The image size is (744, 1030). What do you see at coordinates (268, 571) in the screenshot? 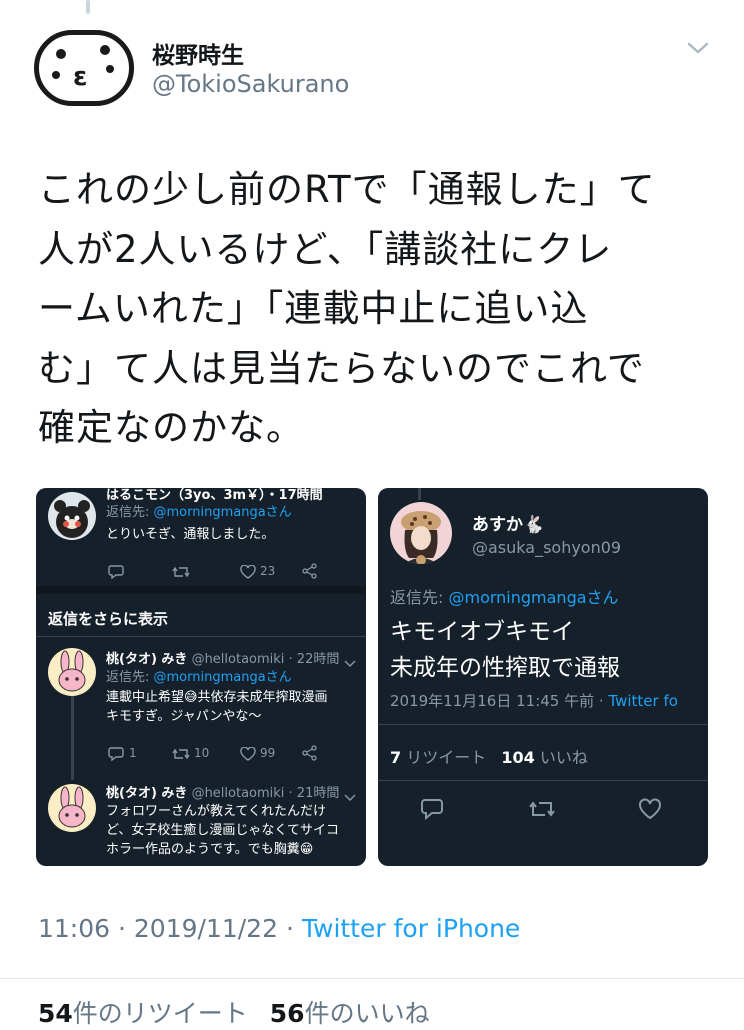
I see `like-count: 23` at bounding box center [268, 571].